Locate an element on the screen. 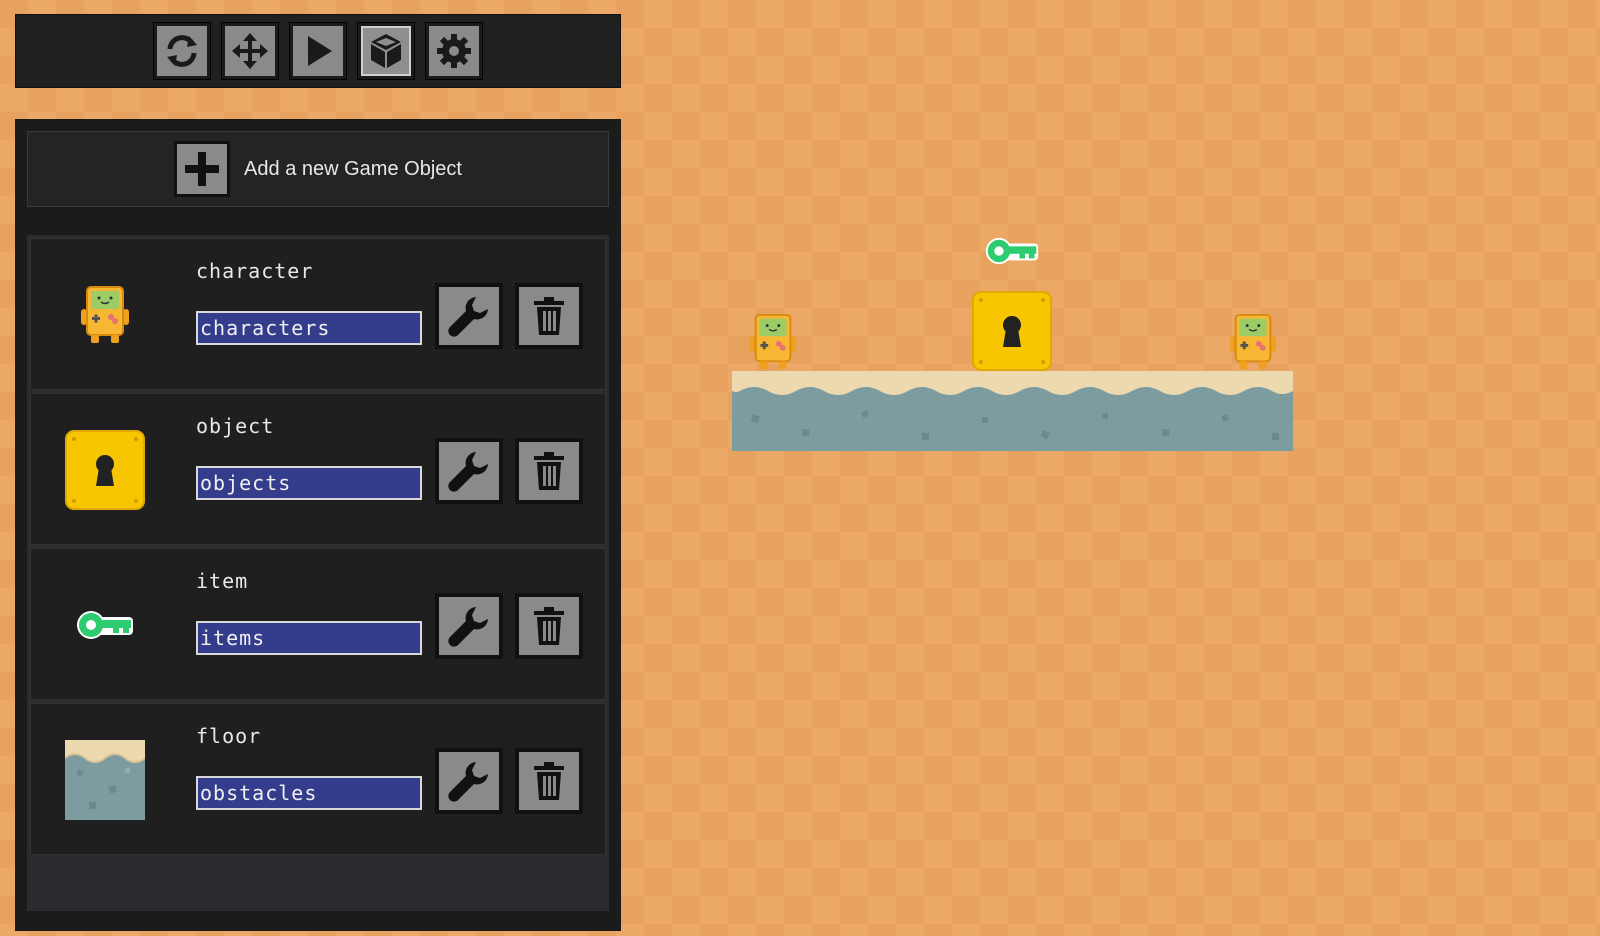  scene-floor-platform is located at coordinates (1012, 413).